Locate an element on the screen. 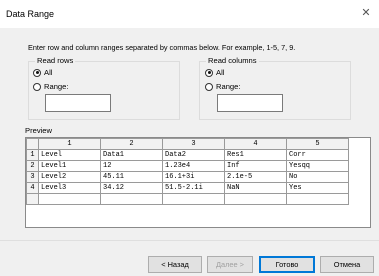  title-bar: Data Range ✕ is located at coordinates (189, 14).